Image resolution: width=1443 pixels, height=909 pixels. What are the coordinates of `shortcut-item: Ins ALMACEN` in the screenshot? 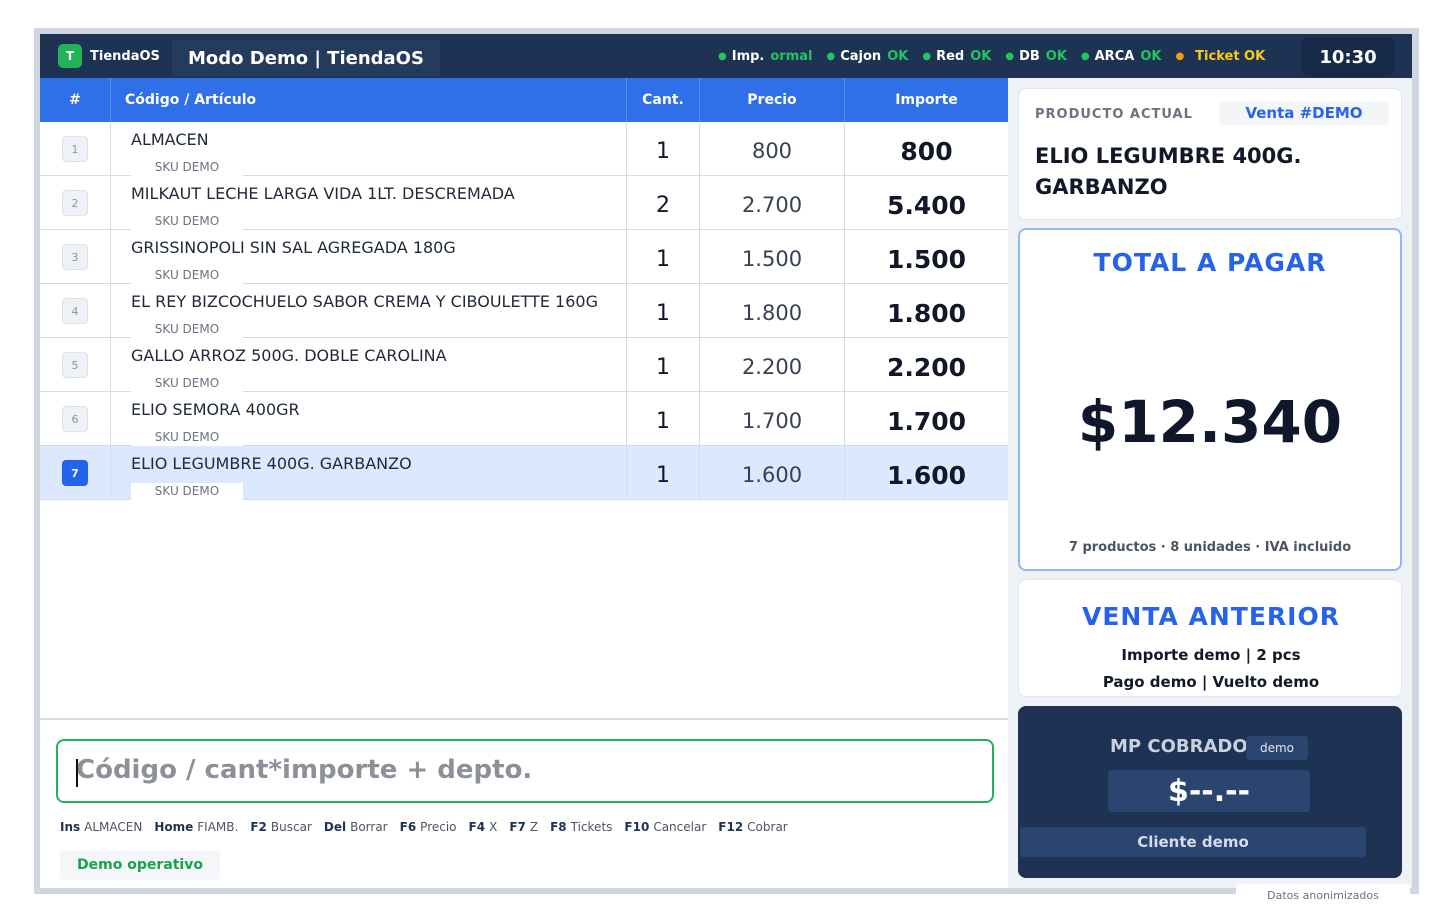 It's located at (101, 827).